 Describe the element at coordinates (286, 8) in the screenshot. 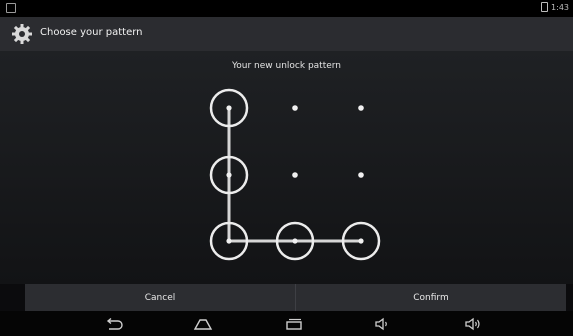

I see `status-bar: 1:43` at that location.